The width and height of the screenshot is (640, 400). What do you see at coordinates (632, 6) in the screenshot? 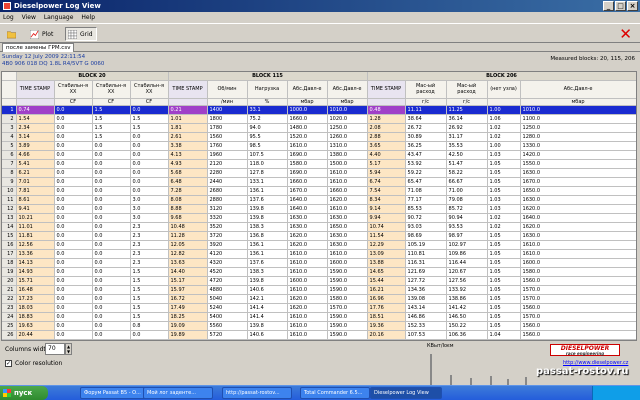
I see `close-button: ×` at bounding box center [632, 6].